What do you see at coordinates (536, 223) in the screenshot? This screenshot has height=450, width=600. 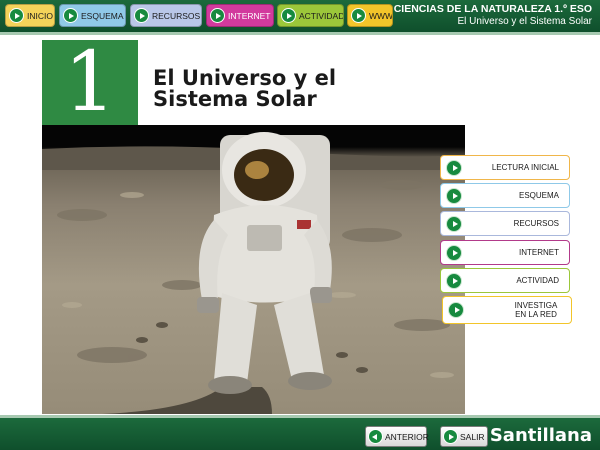 I see `menu-recursos-label: RECURSOS` at bounding box center [536, 223].